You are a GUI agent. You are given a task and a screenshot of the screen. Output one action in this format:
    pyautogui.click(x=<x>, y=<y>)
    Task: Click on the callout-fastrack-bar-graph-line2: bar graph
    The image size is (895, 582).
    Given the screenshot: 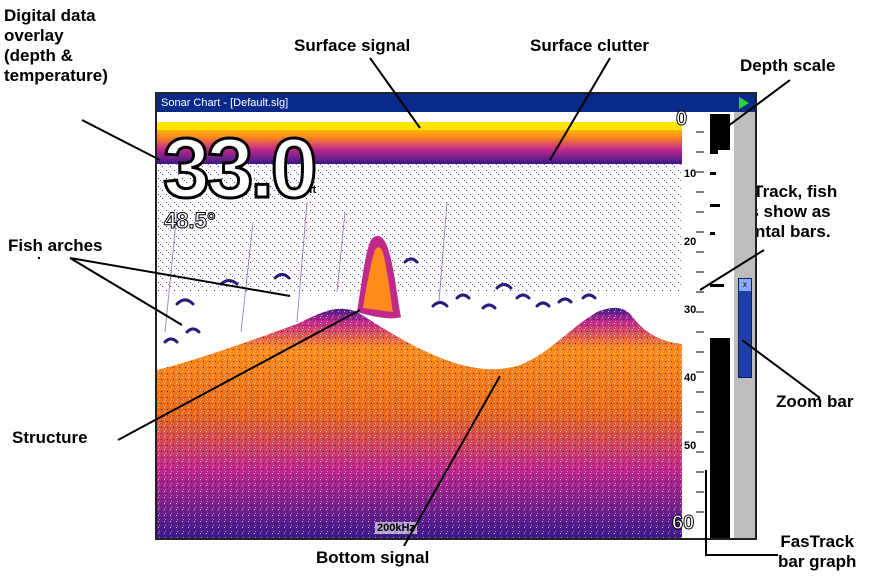 What is the action you would take?
    pyautogui.click(x=817, y=561)
    